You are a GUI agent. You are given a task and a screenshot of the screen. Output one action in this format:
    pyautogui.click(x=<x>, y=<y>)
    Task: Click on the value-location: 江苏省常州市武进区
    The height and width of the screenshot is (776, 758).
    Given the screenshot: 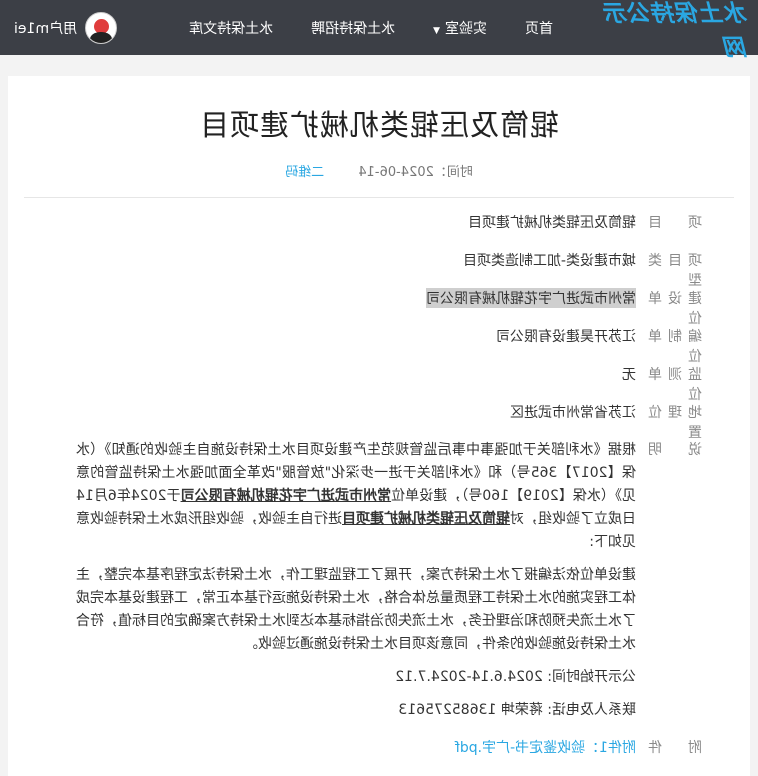 What is the action you would take?
    pyautogui.click(x=573, y=413)
    